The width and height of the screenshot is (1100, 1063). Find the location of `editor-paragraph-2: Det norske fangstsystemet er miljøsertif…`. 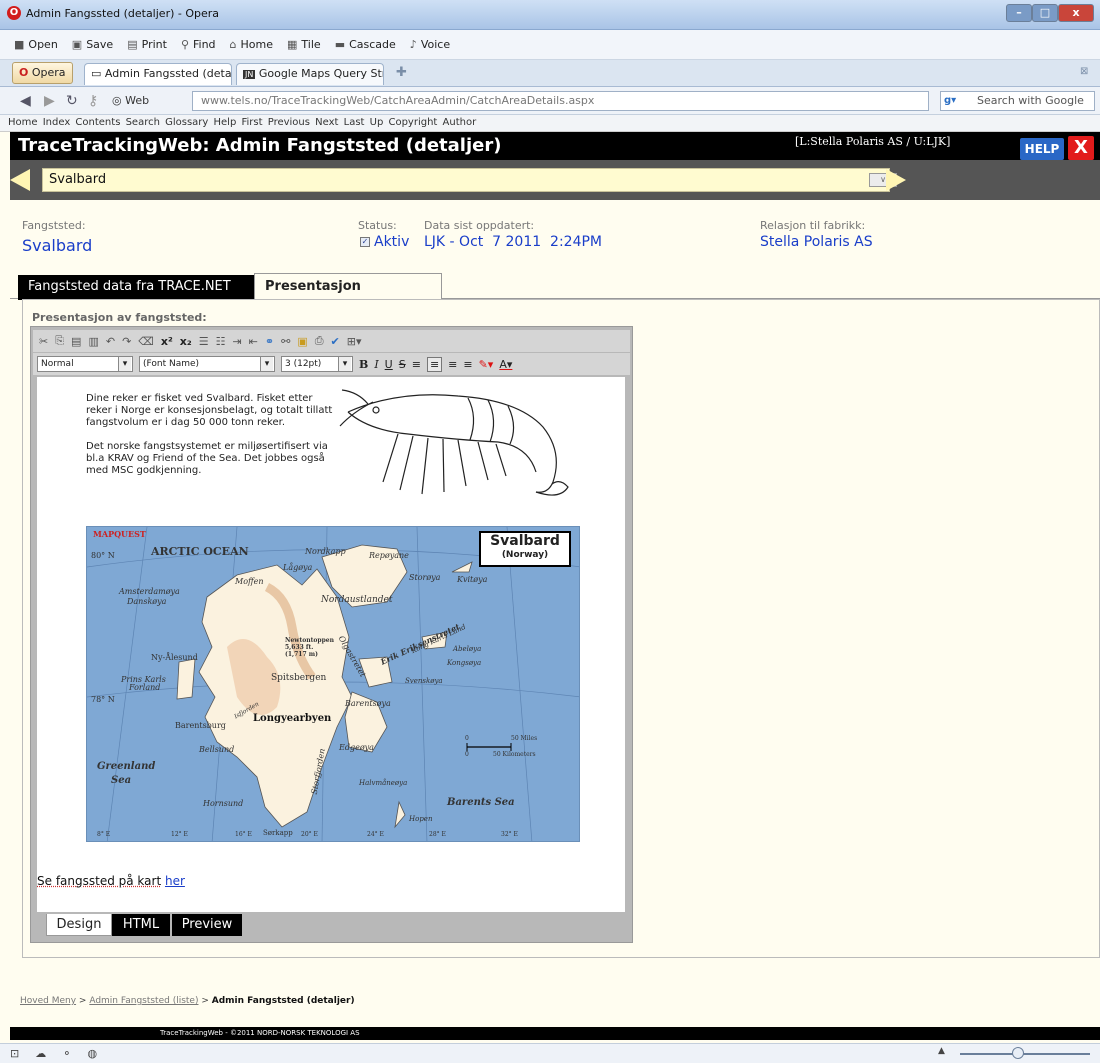

editor-paragraph-2: Det norske fangstsystemet er miljøsertif… is located at coordinates (207, 458).